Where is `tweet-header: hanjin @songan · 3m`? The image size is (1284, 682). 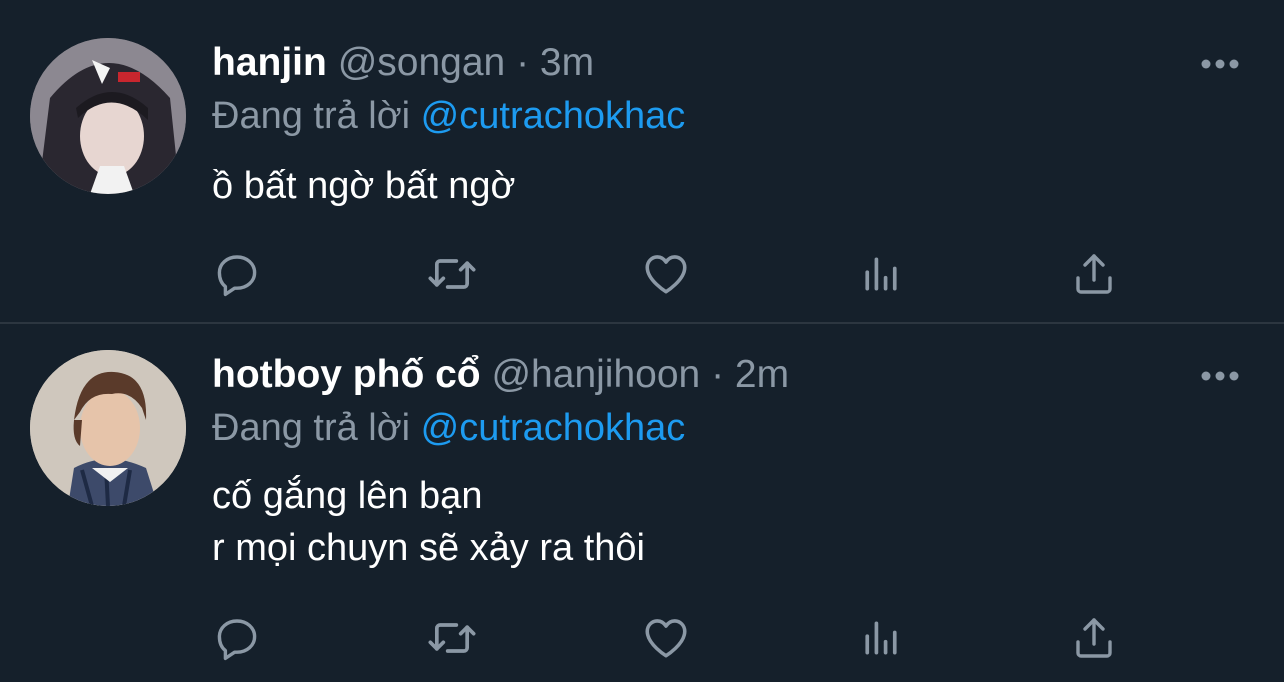
tweet-header: hanjin @songan · 3m is located at coordinates (403, 63).